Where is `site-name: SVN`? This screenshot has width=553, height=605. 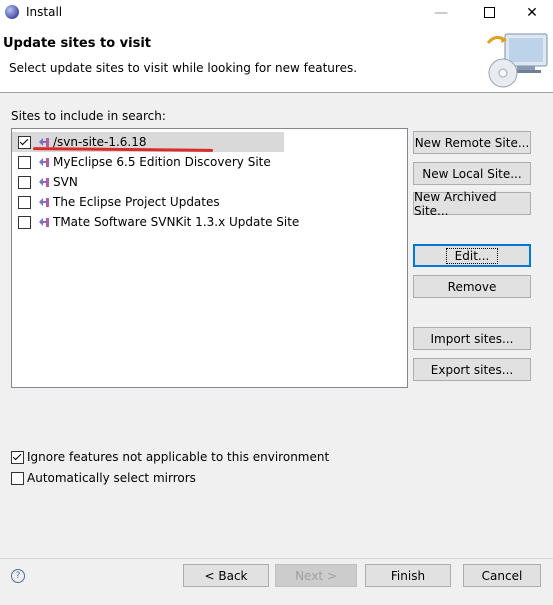 site-name: SVN is located at coordinates (65, 182).